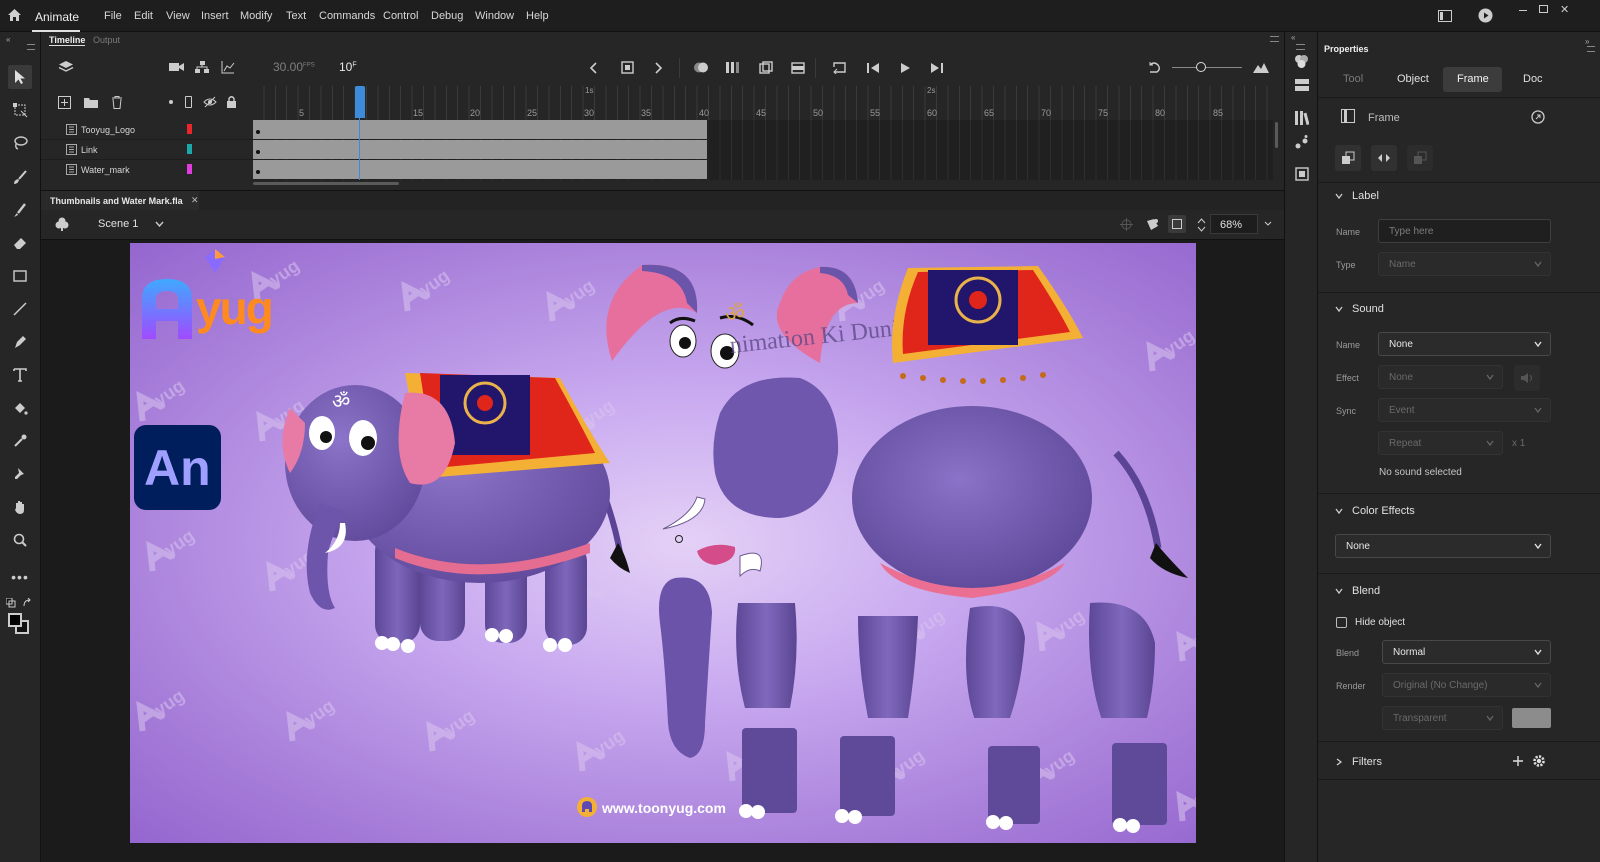 The height and width of the screenshot is (862, 1600). What do you see at coordinates (1464, 410) in the screenshot?
I see `sound-sync-select: Event` at bounding box center [1464, 410].